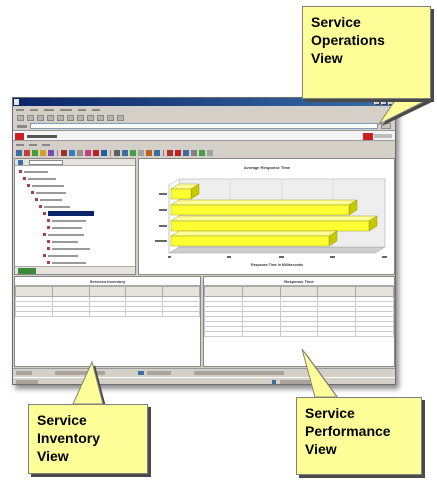 The width and height of the screenshot is (437, 481). Describe the element at coordinates (88, 439) in the screenshot. I see `service-inventory-callout: Service Inventory View` at that location.